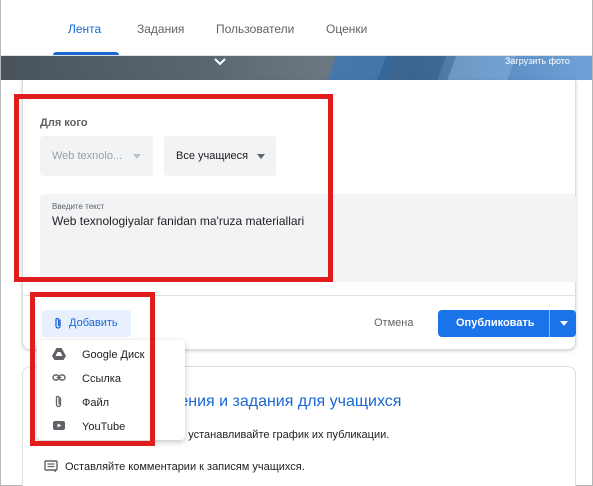  What do you see at coordinates (537, 61) in the screenshot?
I see `upload-photo-link: Загрузить фото` at bounding box center [537, 61].